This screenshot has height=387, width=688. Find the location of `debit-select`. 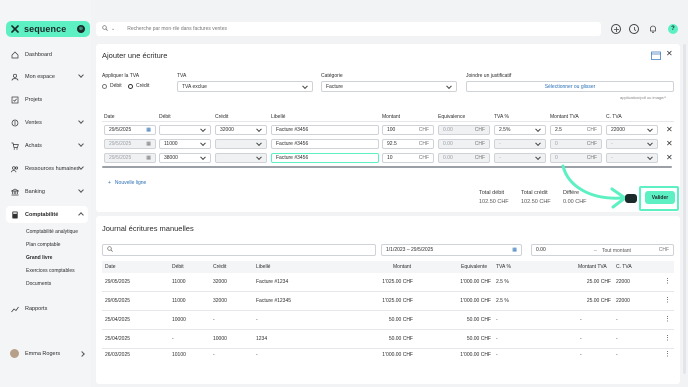

debit-select is located at coordinates (185, 130).